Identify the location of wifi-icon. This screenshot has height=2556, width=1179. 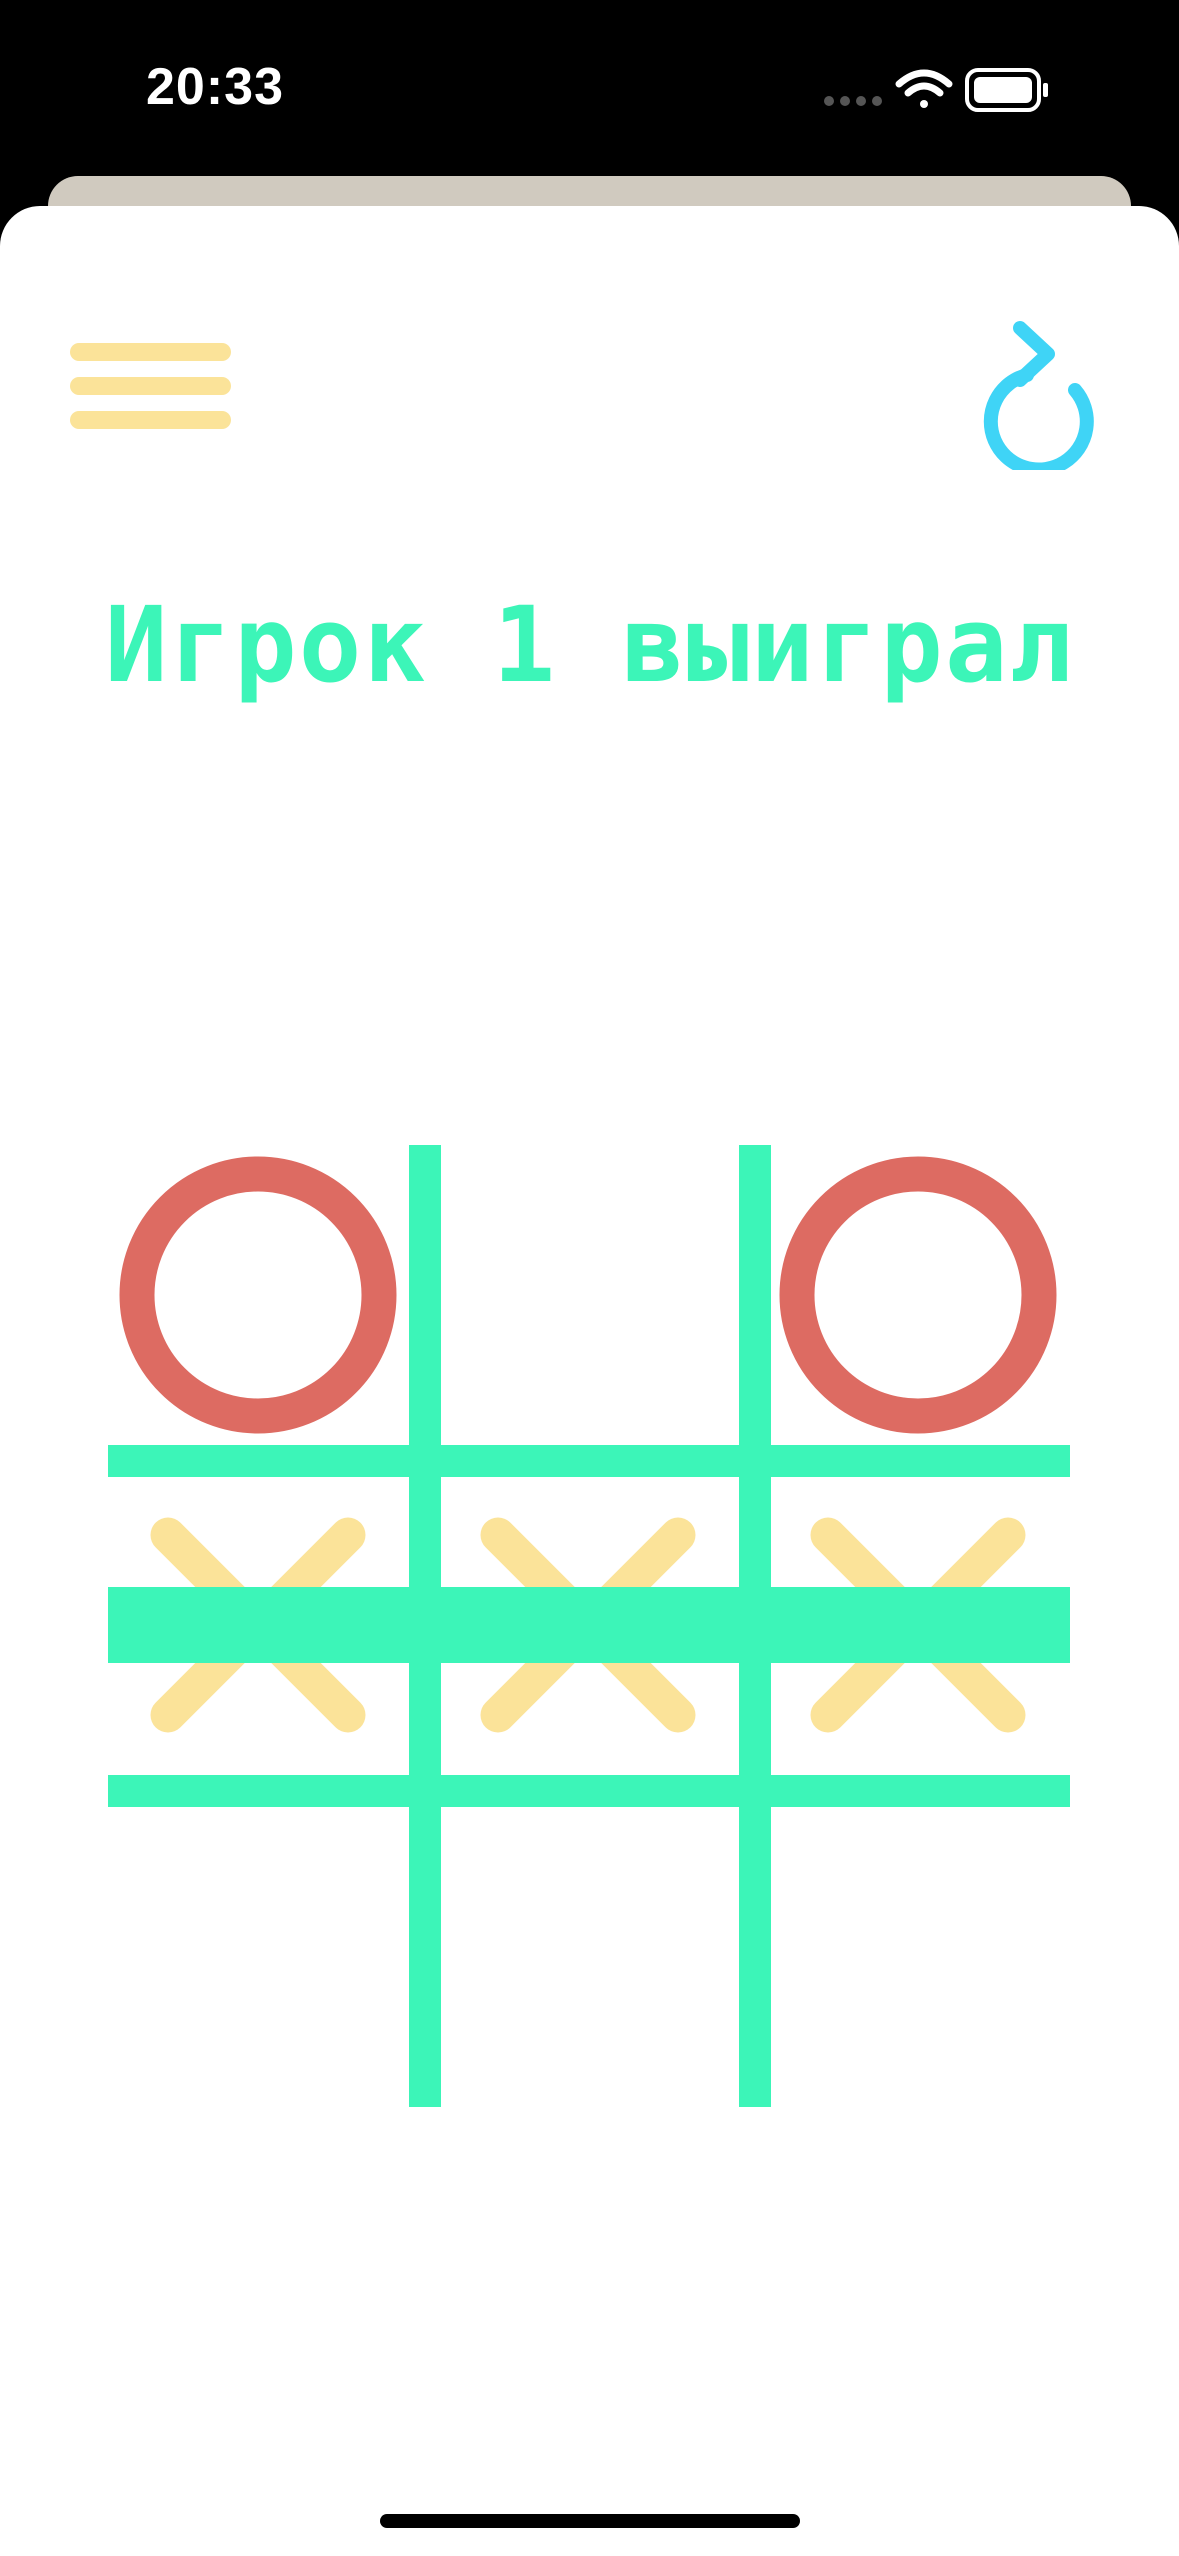
(924, 88).